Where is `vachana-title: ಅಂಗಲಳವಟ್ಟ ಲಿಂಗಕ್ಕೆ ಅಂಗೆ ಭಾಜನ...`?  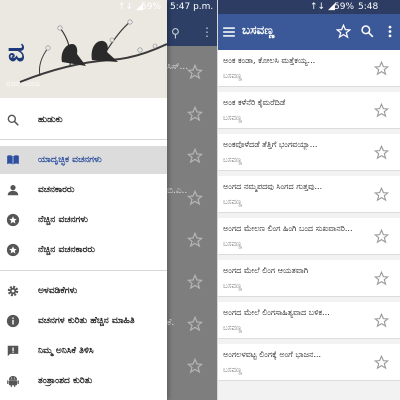
vachana-title: ಅಂಗಲಳವಟ್ಟ ಲಿಂಗಕ್ಕೆ ಅಂಗೆ ಭಾಜನ... is located at coordinates (272, 354).